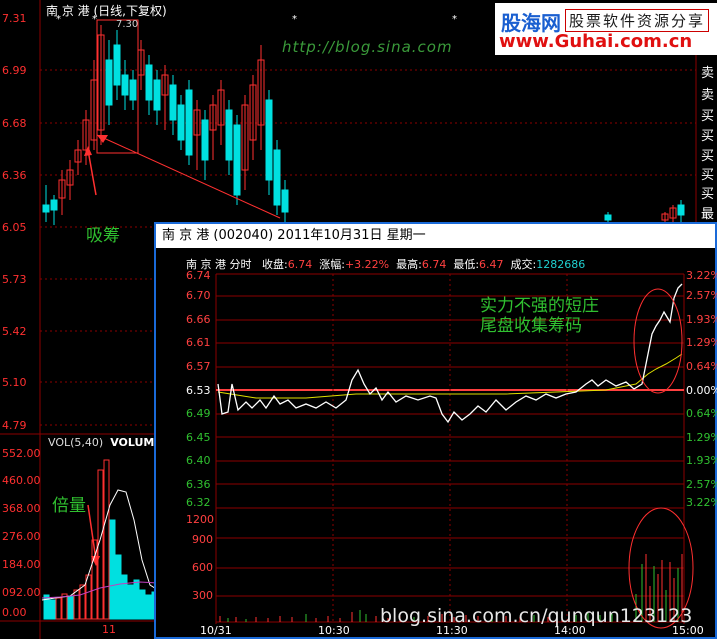 This screenshot has height=639, width=717. I want to click on intraday-price-label: 6.40, so click(198, 460).